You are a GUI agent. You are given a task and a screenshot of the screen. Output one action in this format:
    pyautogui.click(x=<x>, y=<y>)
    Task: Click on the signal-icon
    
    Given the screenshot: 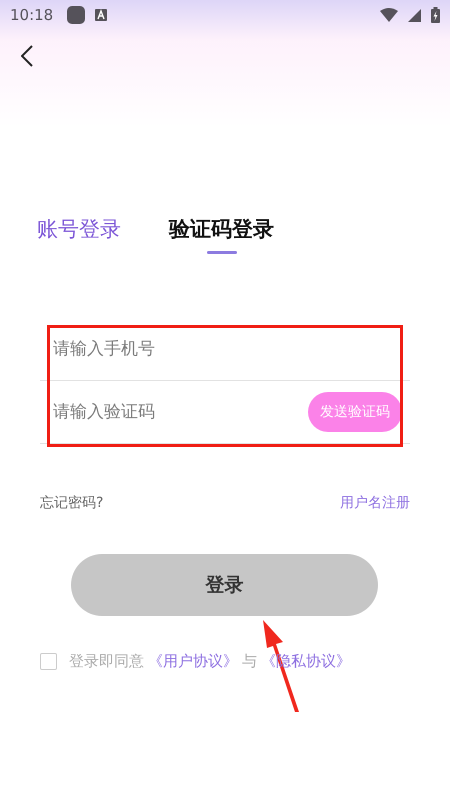 What is the action you would take?
    pyautogui.click(x=414, y=15)
    